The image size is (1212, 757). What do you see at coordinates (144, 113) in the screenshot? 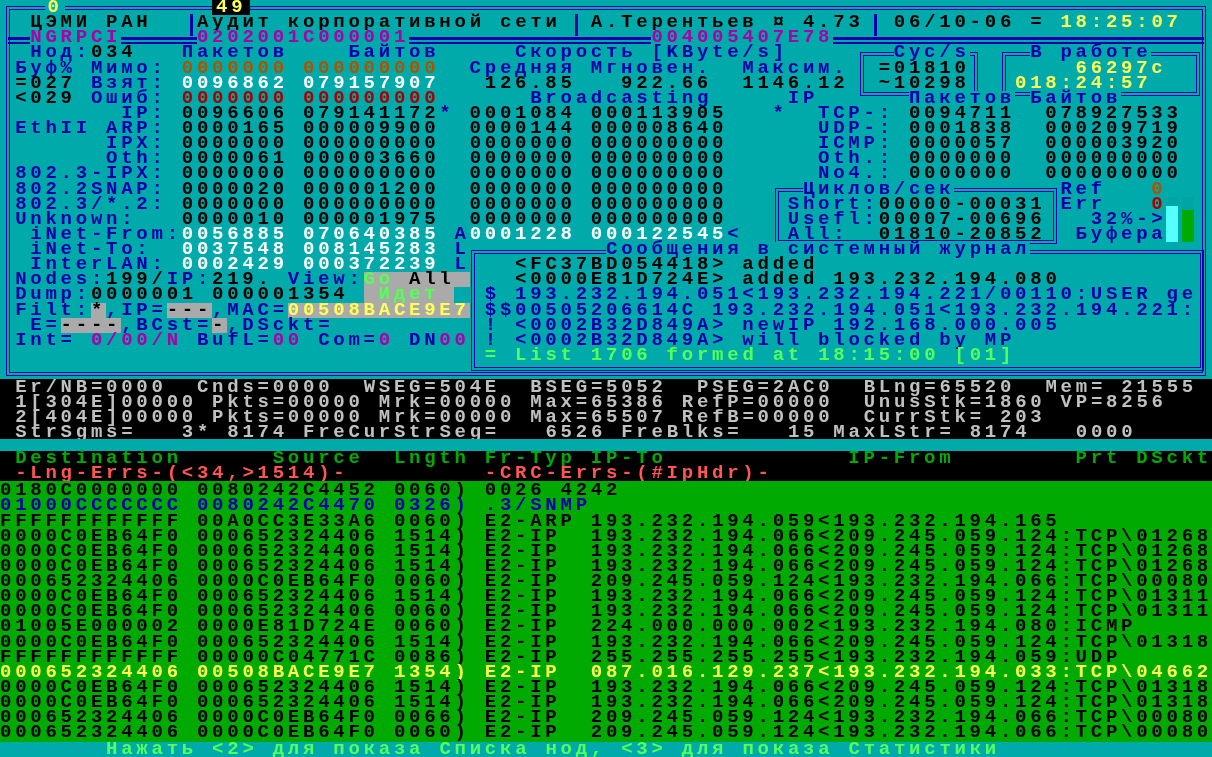
I see `row-label: IP:` at bounding box center [144, 113].